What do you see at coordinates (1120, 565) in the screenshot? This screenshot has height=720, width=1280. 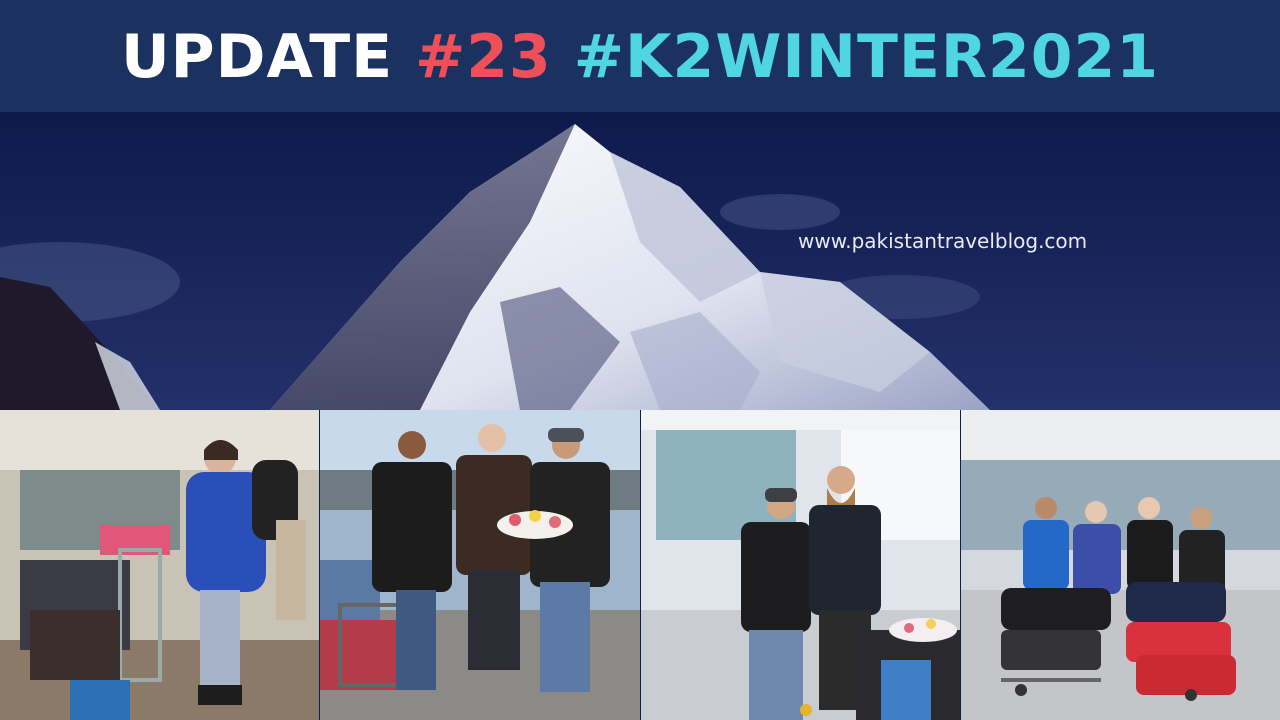 I see `photo-team-with-luggage` at bounding box center [1120, 565].